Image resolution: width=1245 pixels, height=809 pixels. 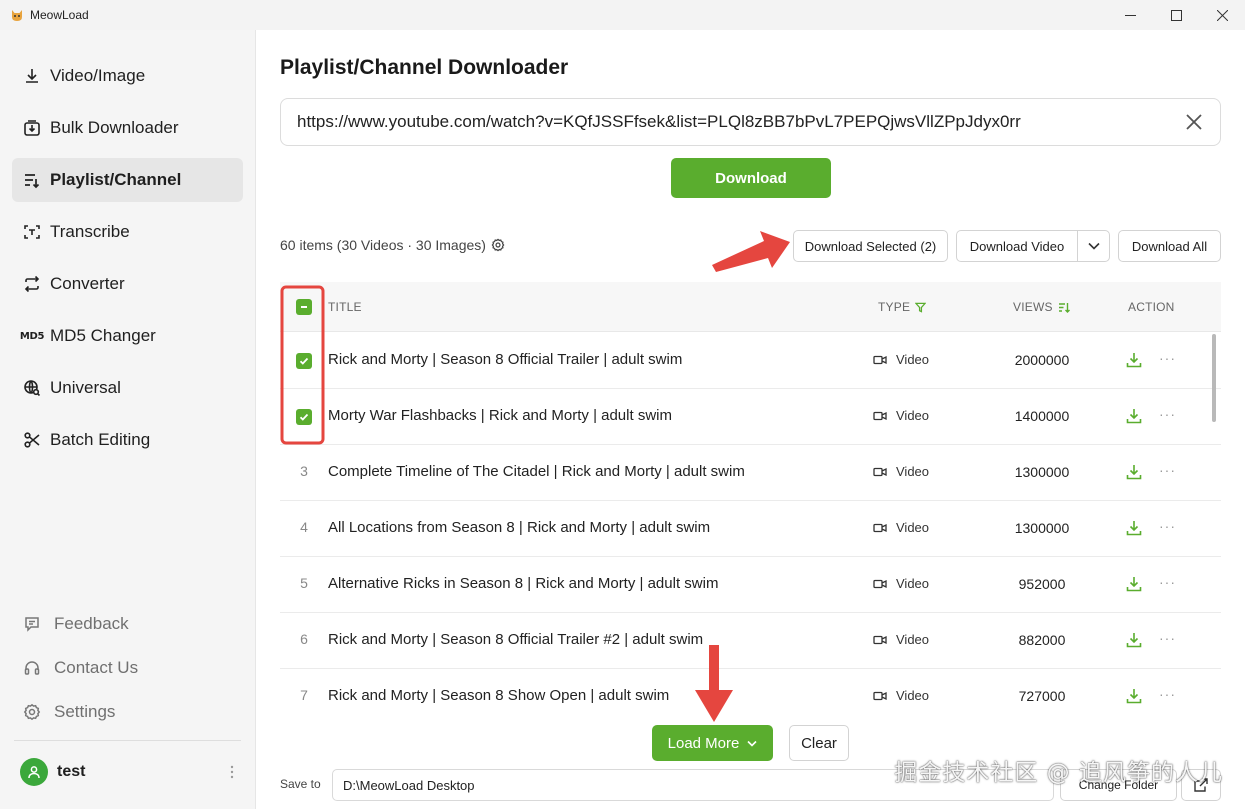 I want to click on maximize-button, so click(x=1176, y=15).